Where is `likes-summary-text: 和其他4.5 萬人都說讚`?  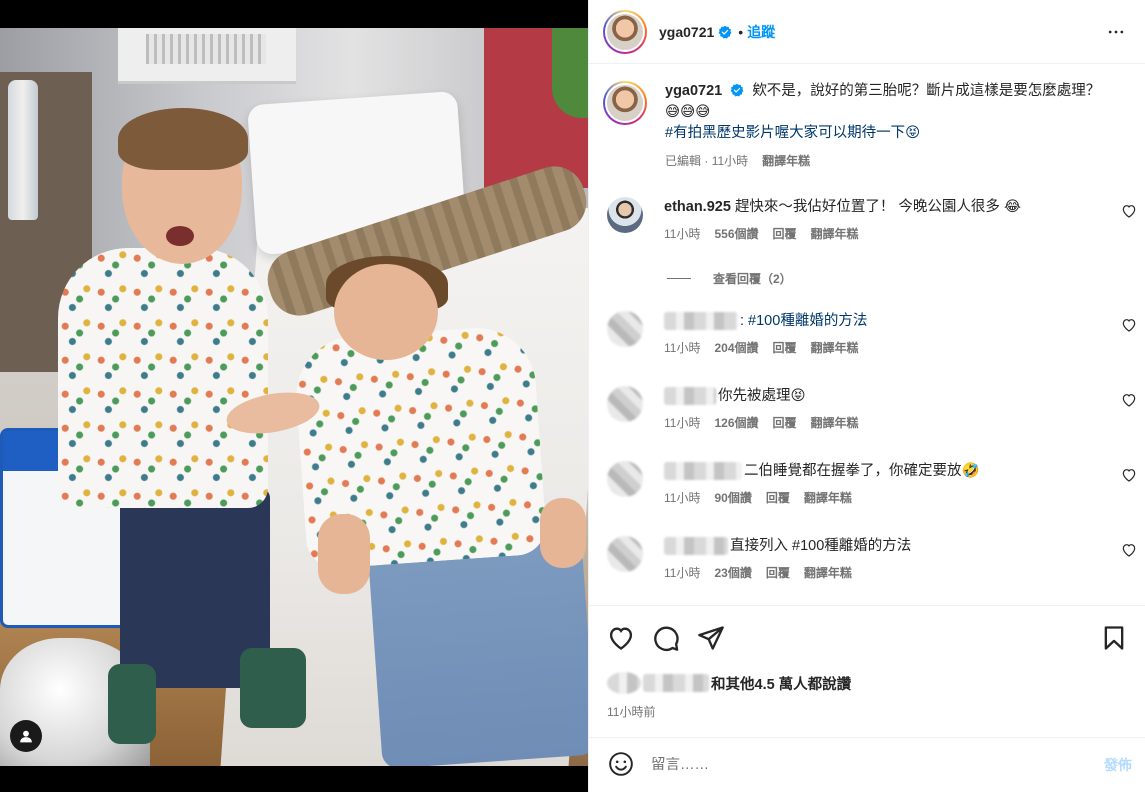 likes-summary-text: 和其他4.5 萬人都說讚 is located at coordinates (781, 684).